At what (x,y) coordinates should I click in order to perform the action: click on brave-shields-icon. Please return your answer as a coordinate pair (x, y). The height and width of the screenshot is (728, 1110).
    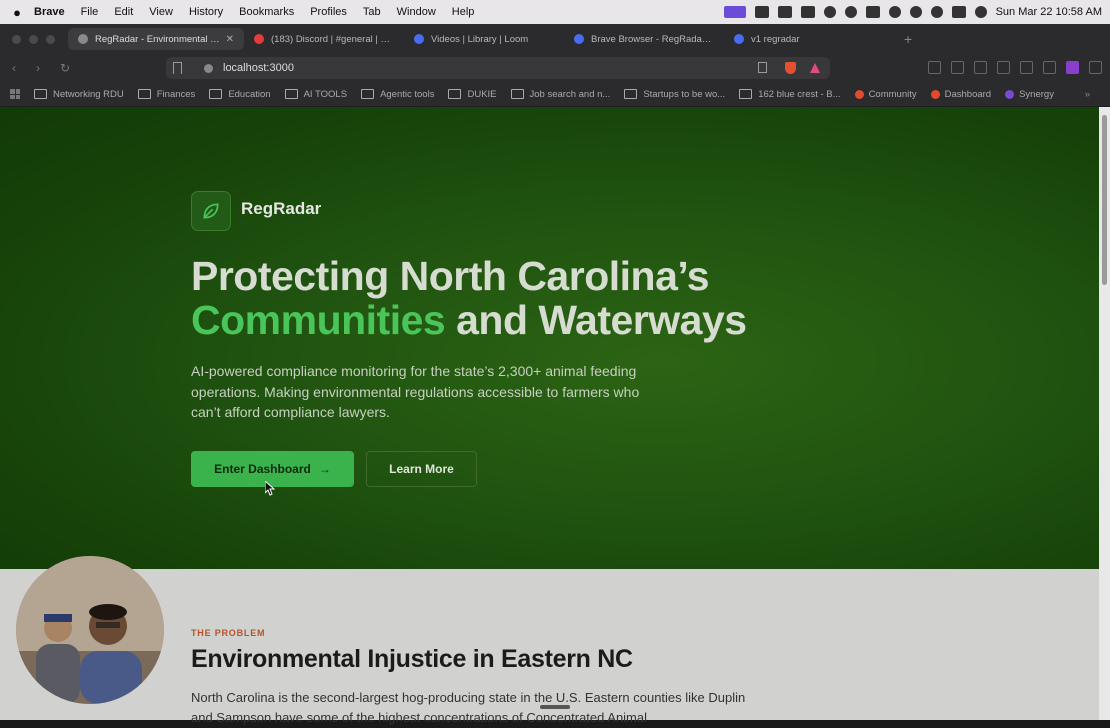
    Looking at the image, I should click on (790, 68).